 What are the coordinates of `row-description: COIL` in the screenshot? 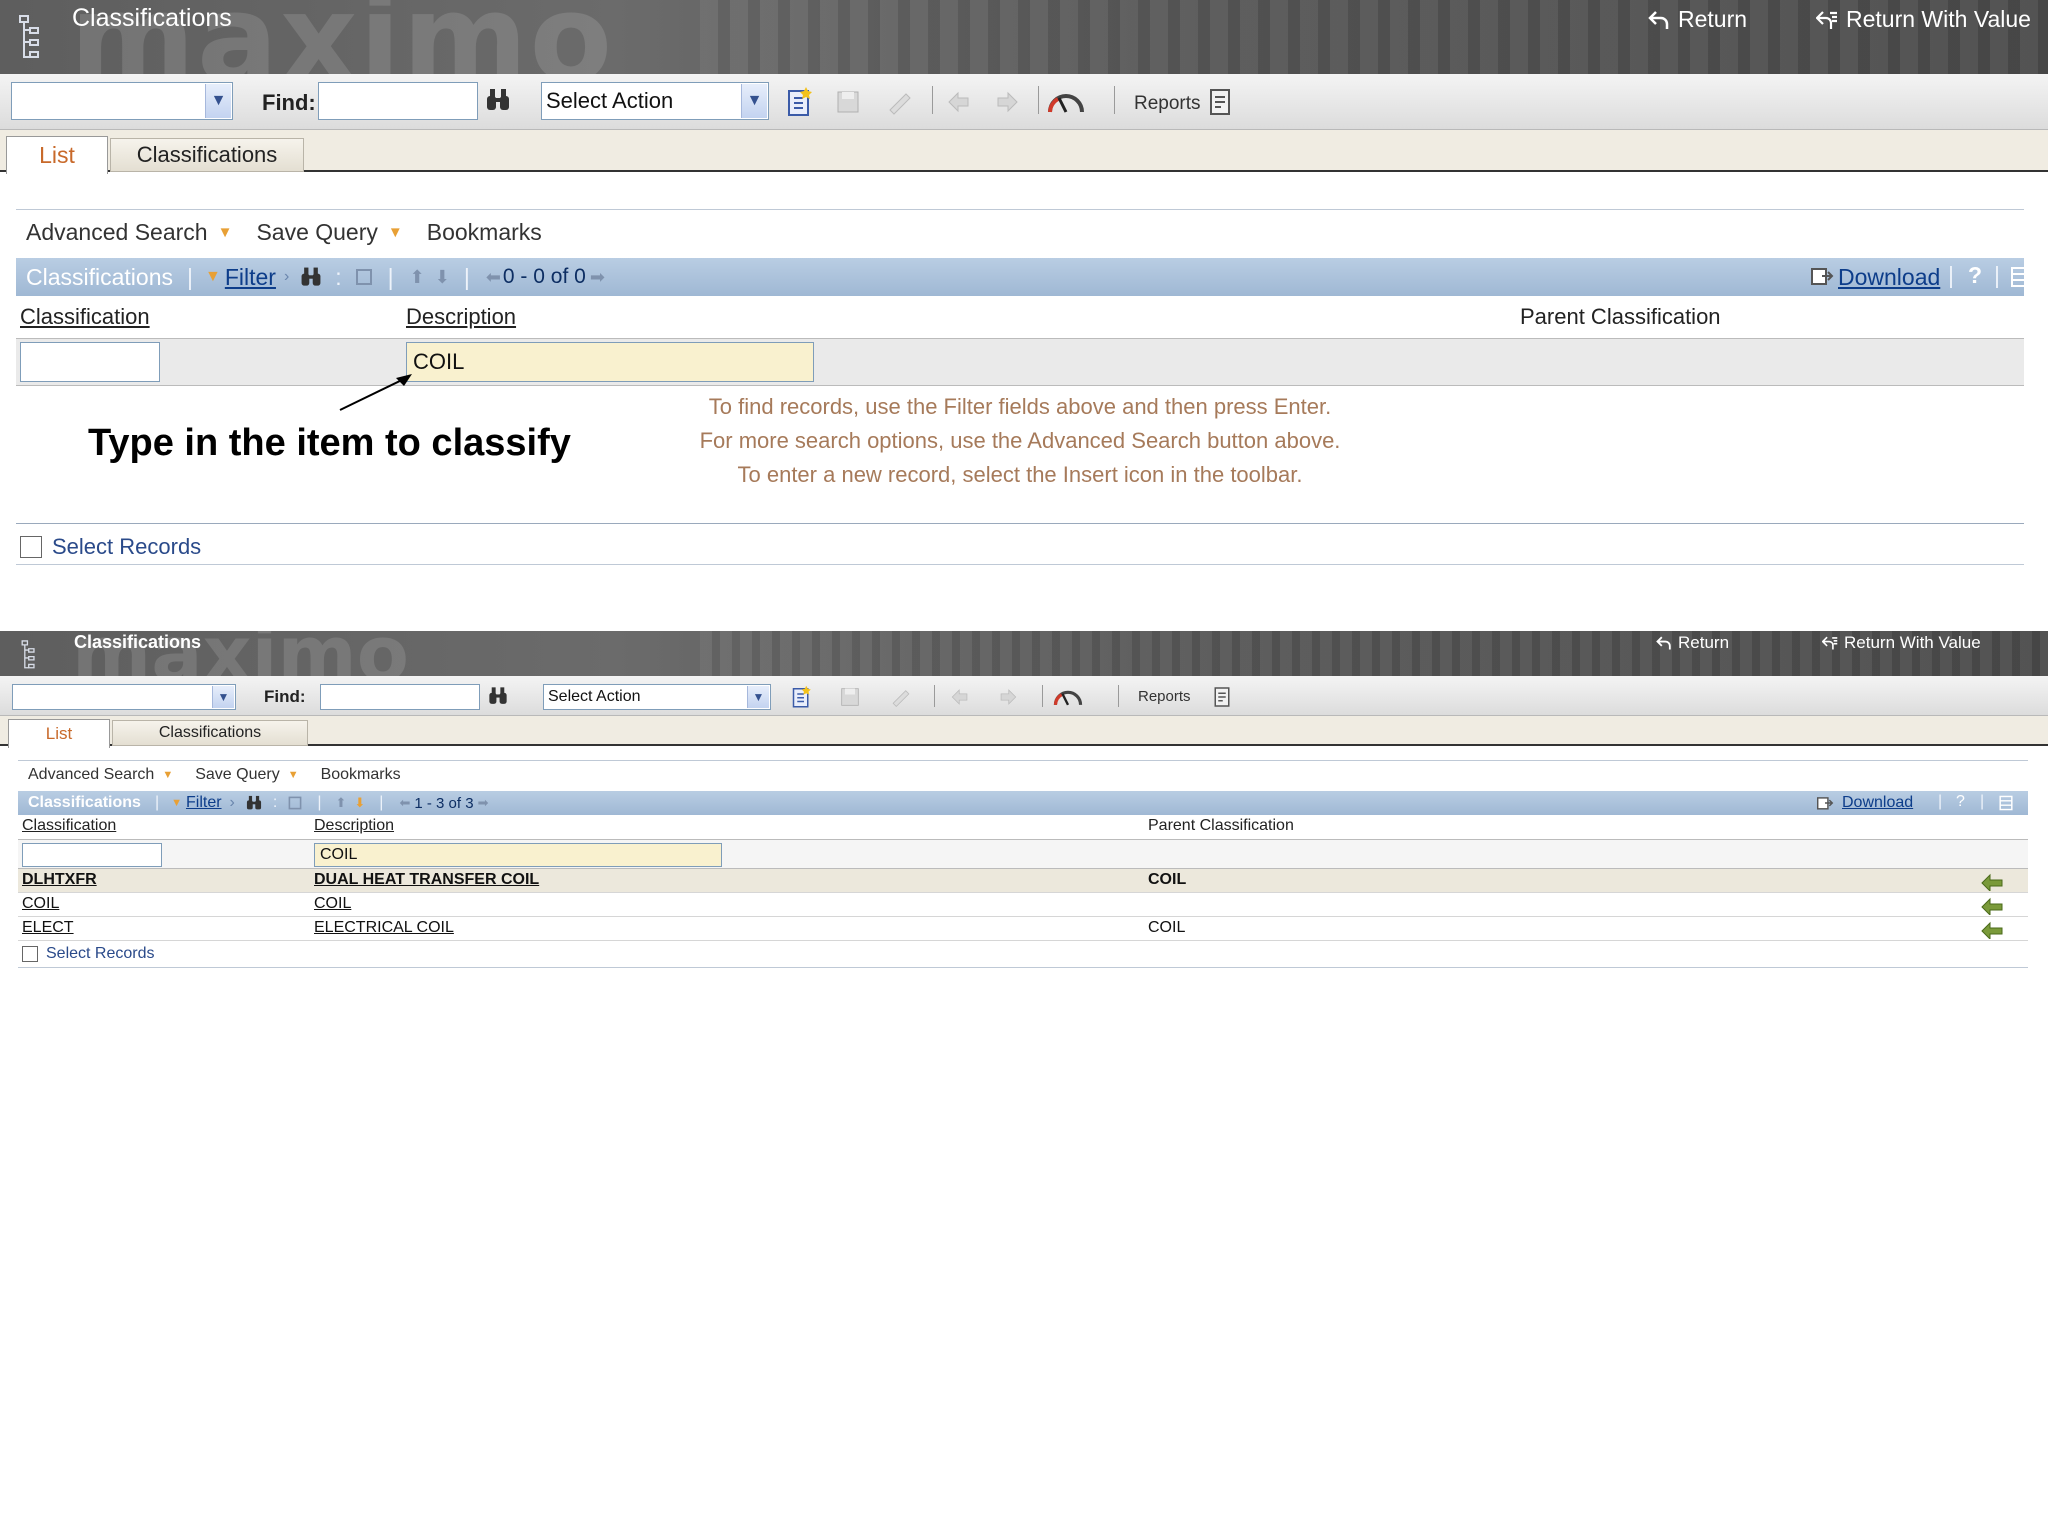 It's located at (332, 904).